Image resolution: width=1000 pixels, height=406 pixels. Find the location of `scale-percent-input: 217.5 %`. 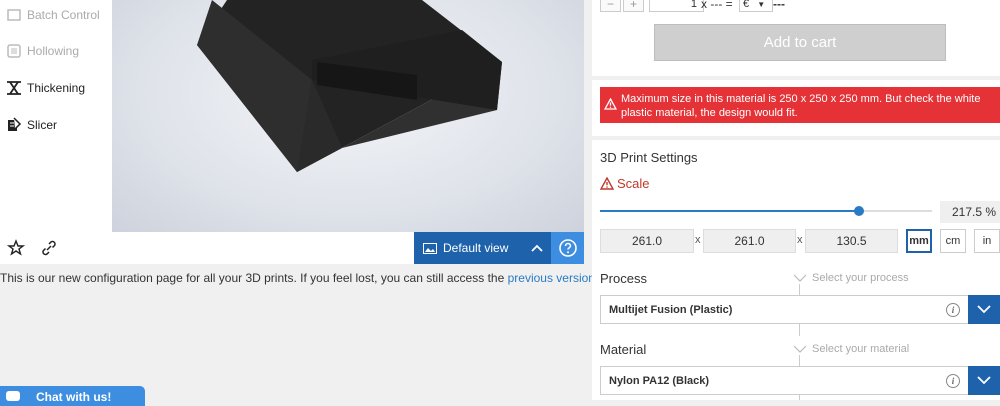

scale-percent-input: 217.5 % is located at coordinates (970, 212).